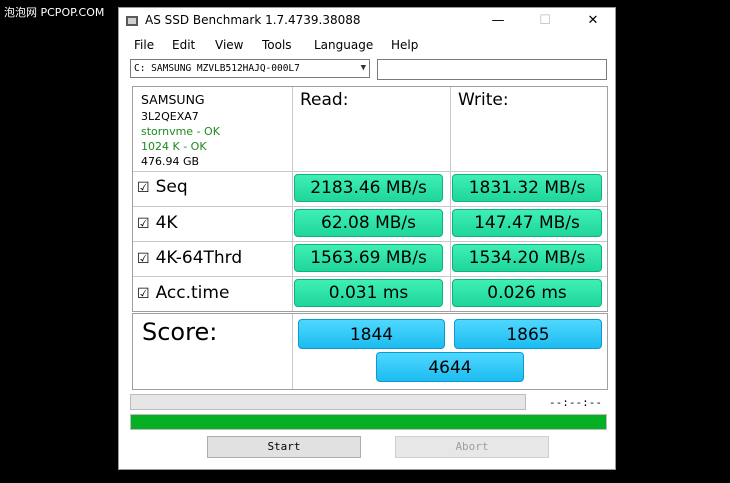  Describe the element at coordinates (404, 45) in the screenshot. I see `menu-help: Help` at that location.